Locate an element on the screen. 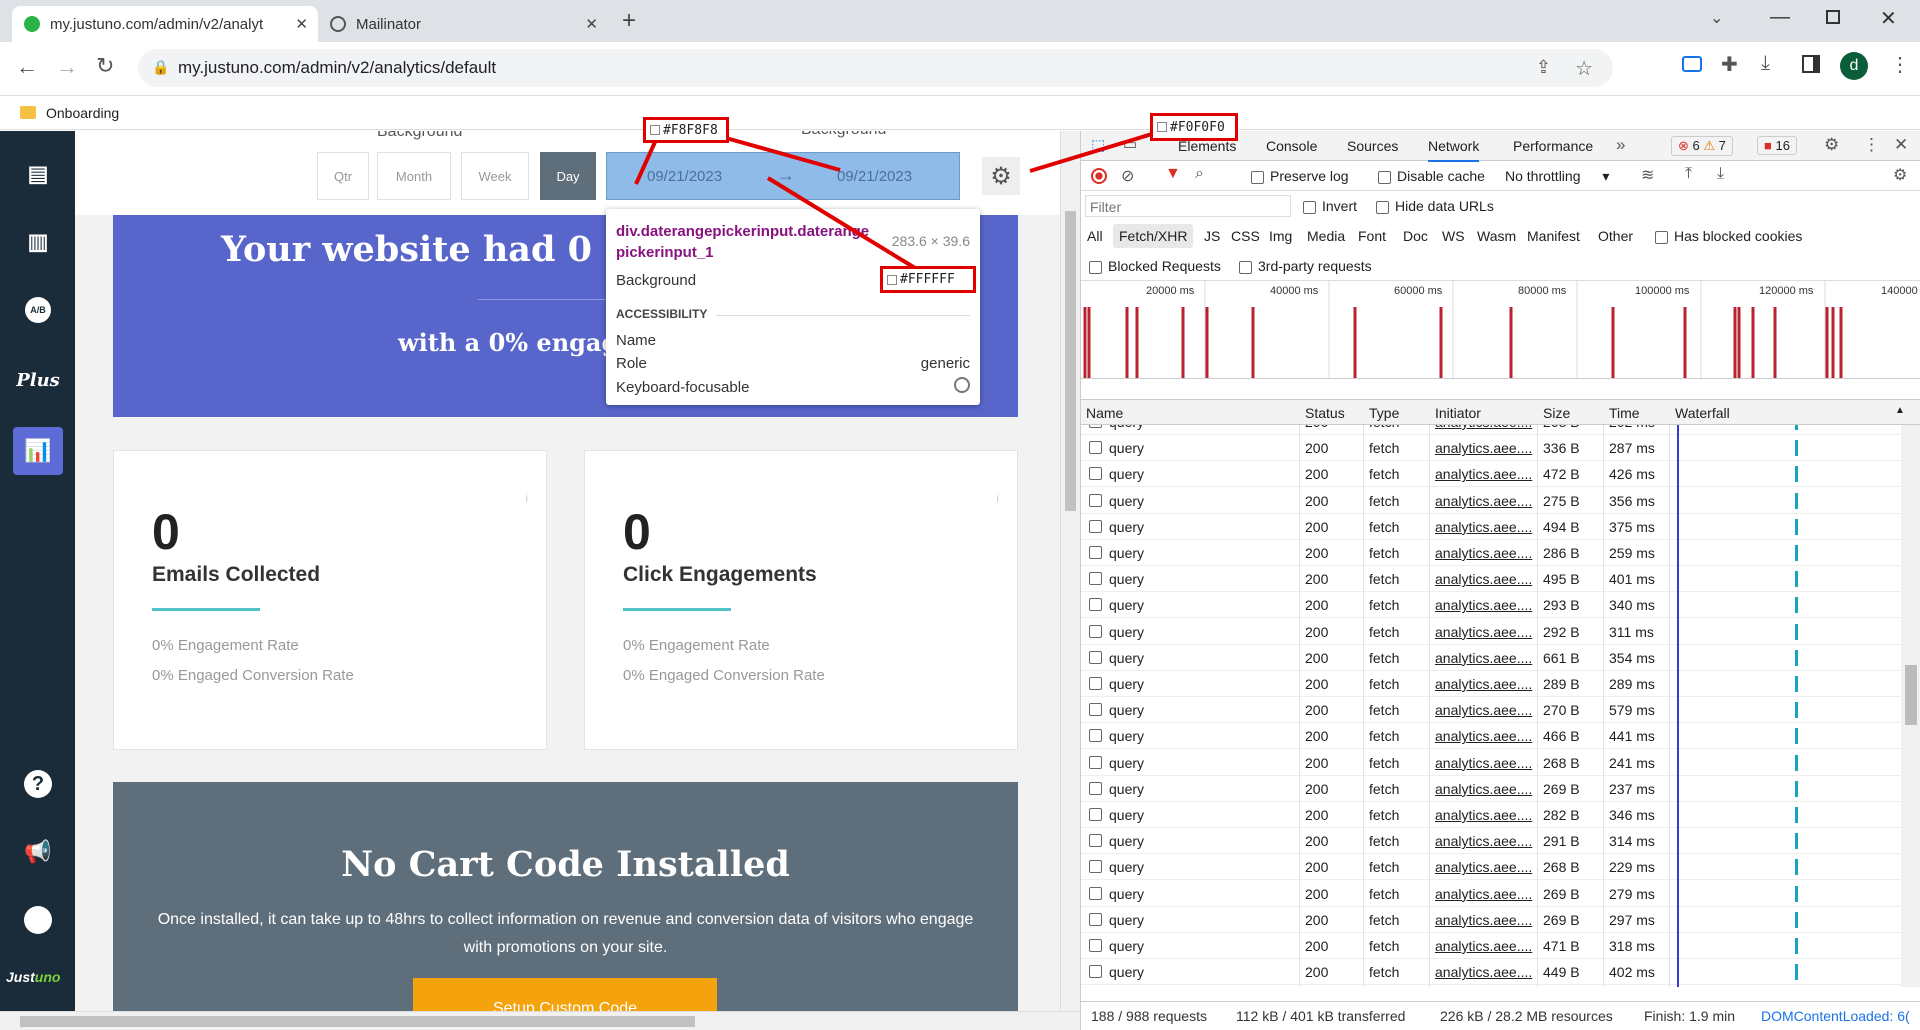  annotation-color-c: #FFFFFF is located at coordinates (928, 279).